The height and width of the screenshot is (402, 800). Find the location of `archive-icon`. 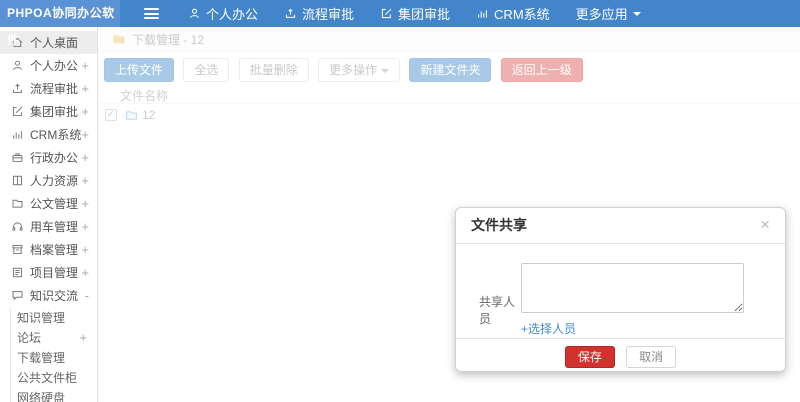

archive-icon is located at coordinates (17, 249).